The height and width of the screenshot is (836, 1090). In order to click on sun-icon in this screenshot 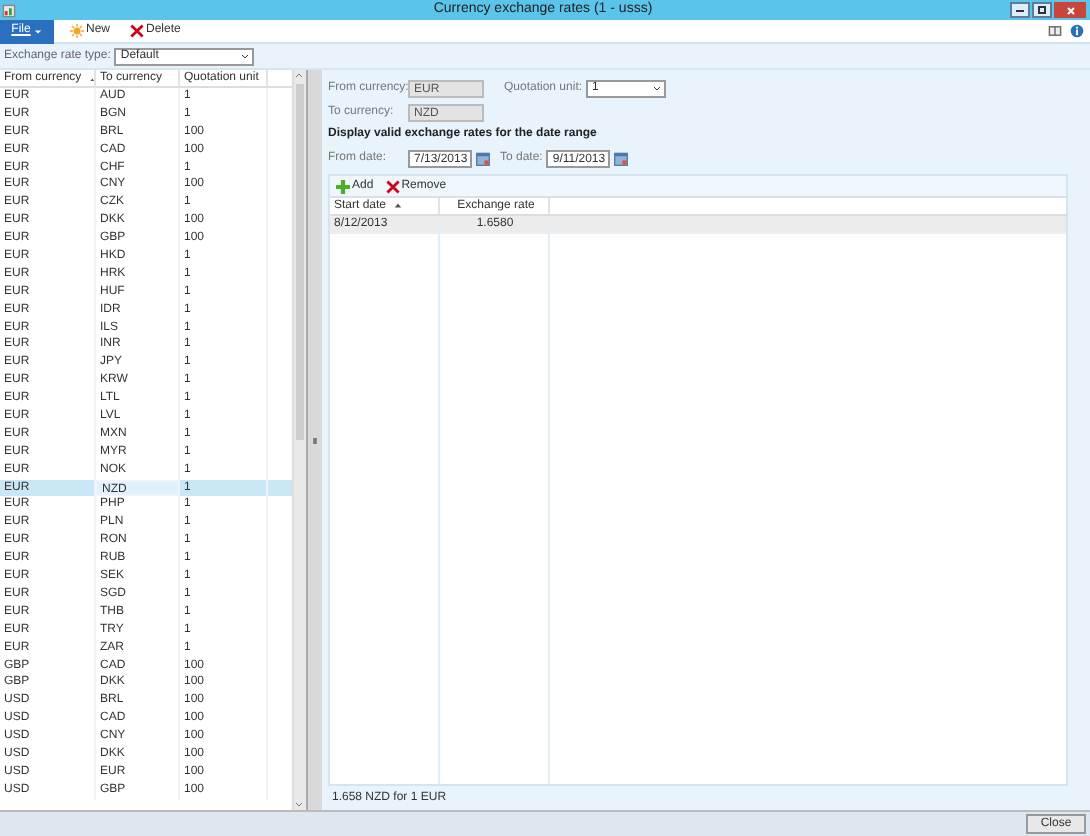, I will do `click(77, 31)`.